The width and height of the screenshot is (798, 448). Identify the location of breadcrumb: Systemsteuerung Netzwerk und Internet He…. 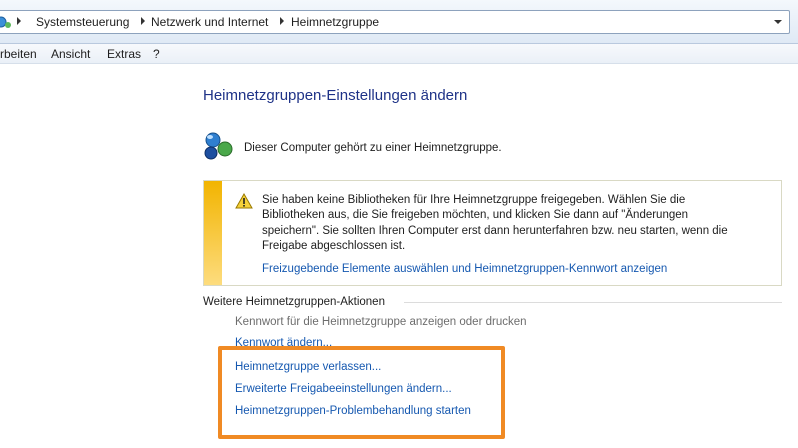
(395, 22).